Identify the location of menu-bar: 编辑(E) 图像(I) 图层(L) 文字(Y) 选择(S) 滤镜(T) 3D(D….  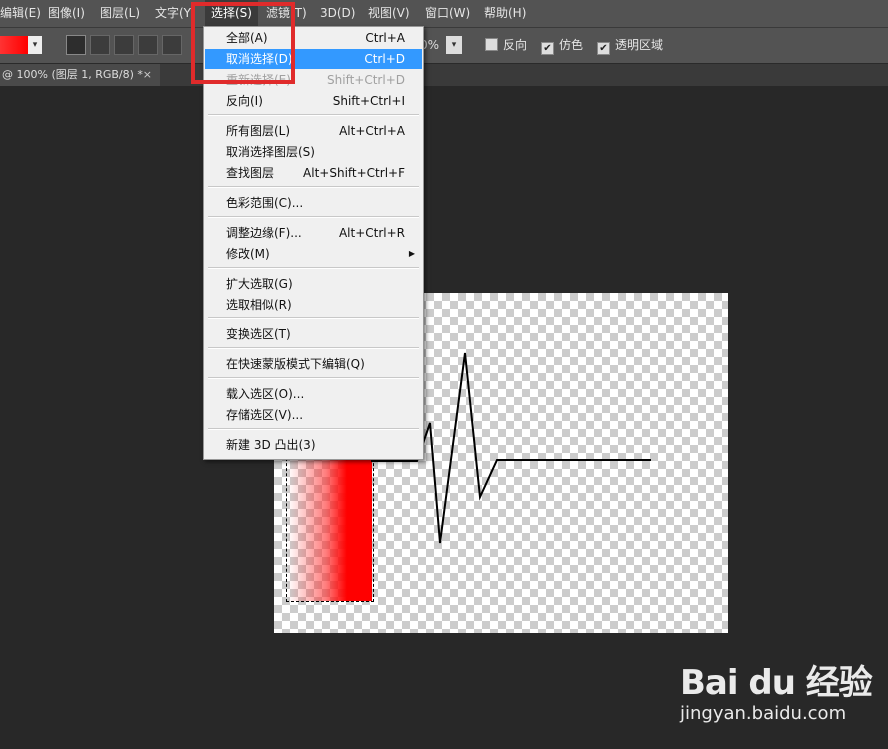
(444, 14).